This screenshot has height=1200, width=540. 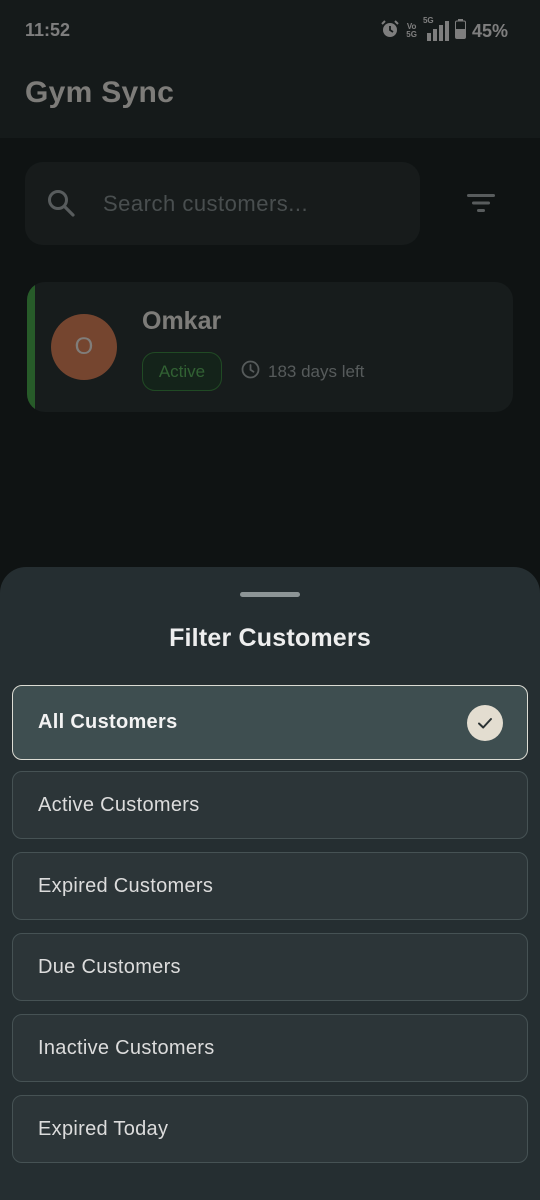 I want to click on filter-option-label: Expired Customers, so click(x=126, y=885).